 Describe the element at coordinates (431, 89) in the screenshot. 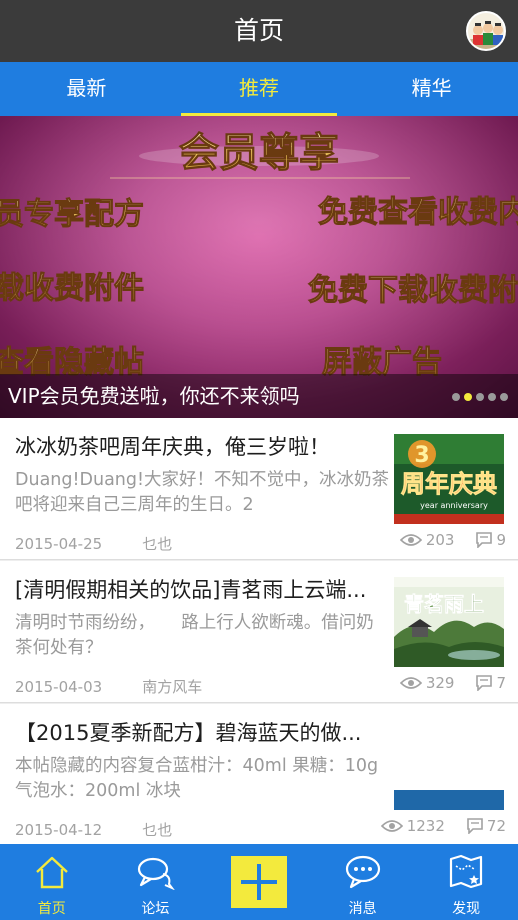

I see `tab-featured: 精华` at that location.